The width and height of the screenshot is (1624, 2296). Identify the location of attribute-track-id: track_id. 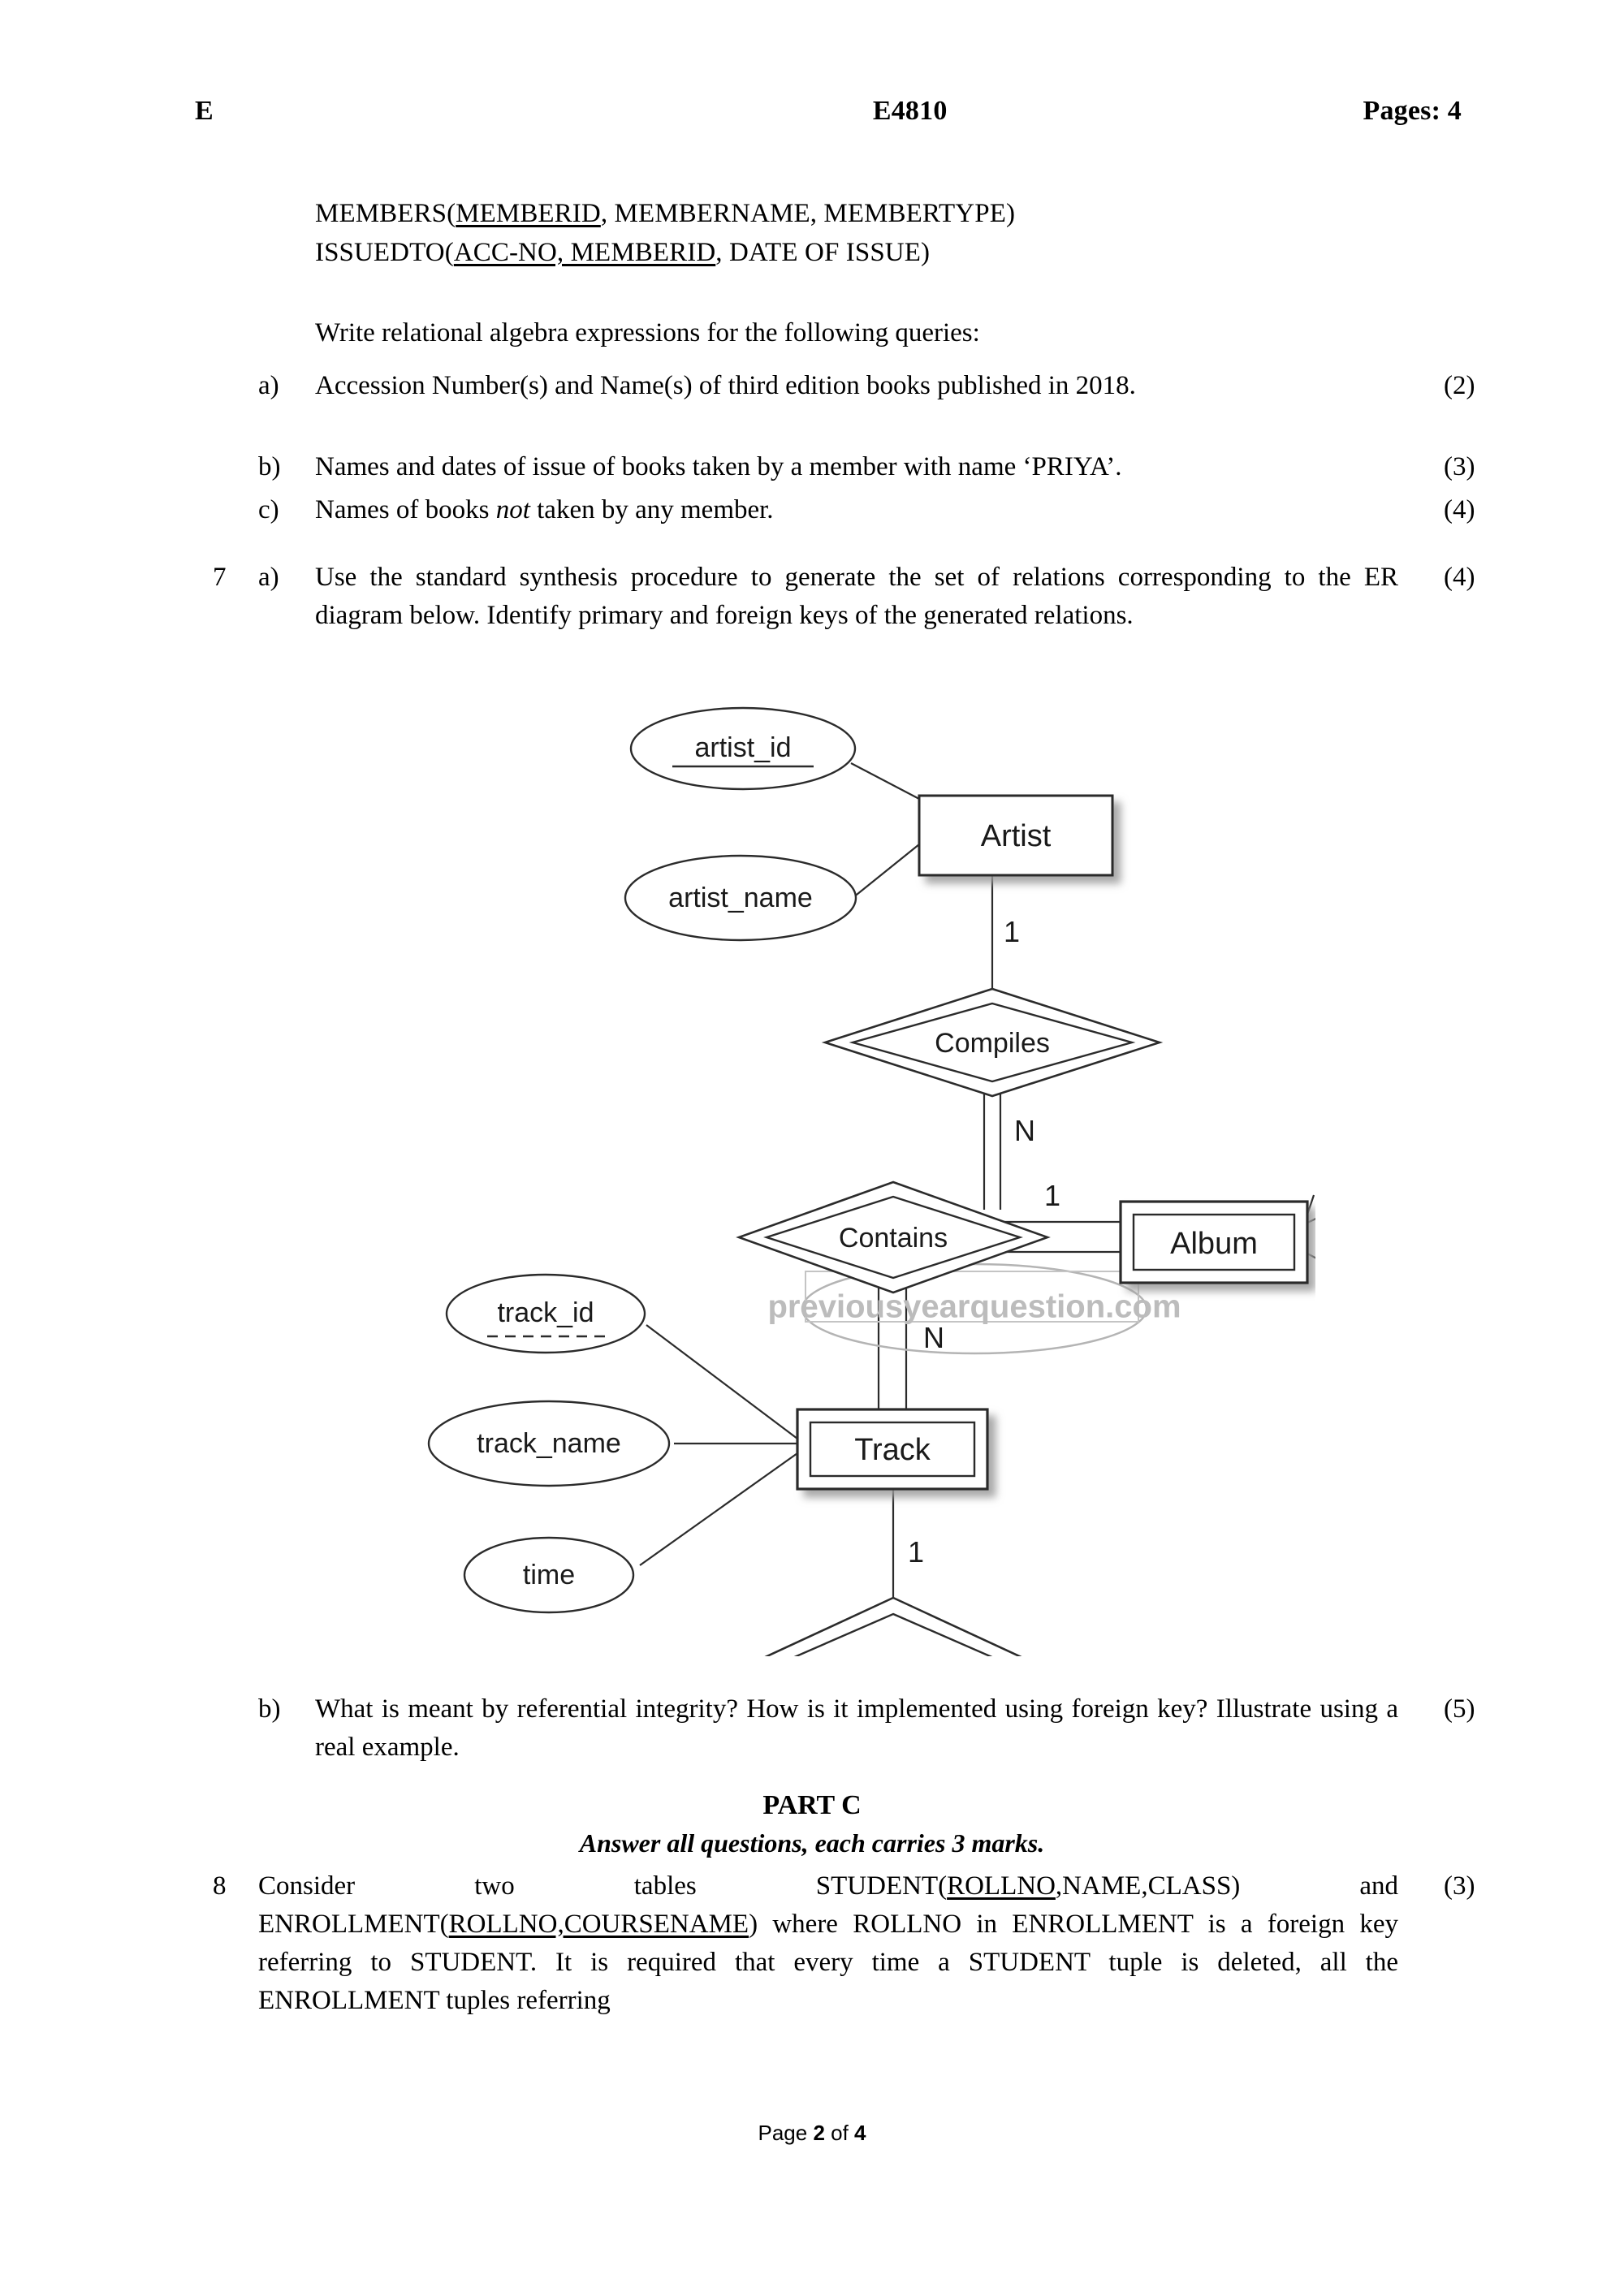
(545, 1313).